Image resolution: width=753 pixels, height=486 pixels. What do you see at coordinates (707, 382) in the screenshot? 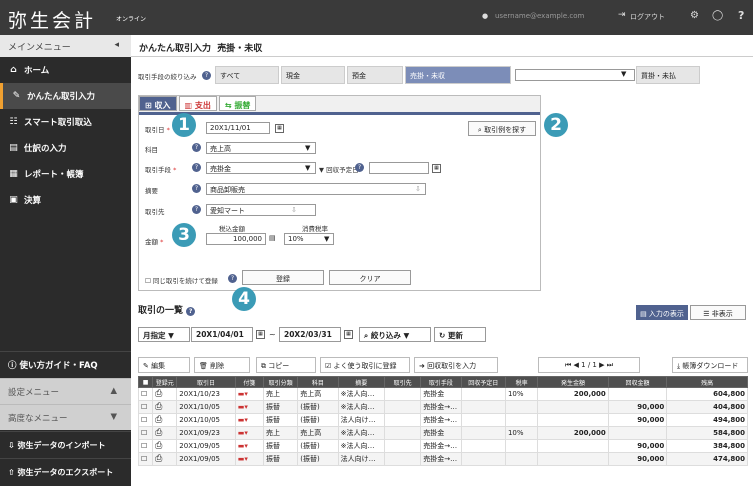
I see `column-header: 残高` at bounding box center [707, 382].